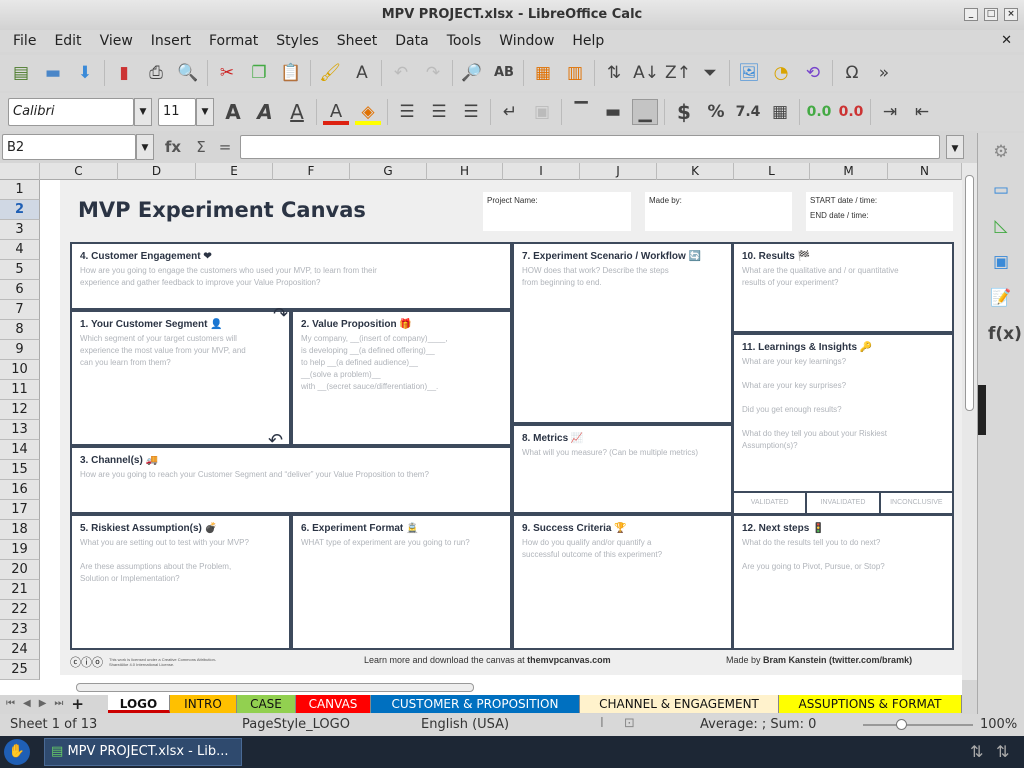 This screenshot has width=1024, height=768. What do you see at coordinates (982, 410) in the screenshot?
I see `sidebar-collapse-handle` at bounding box center [982, 410].